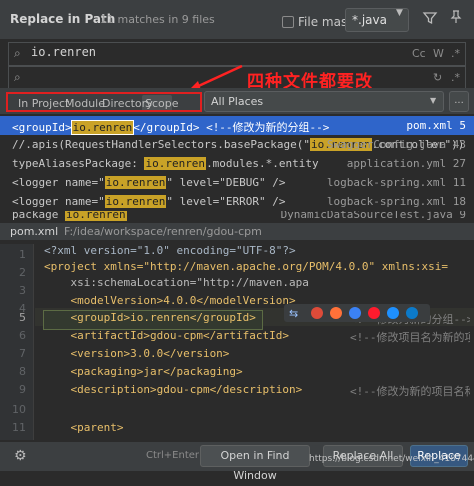  I want to click on open-in-find-window-button: Open in Find Window, so click(255, 463).